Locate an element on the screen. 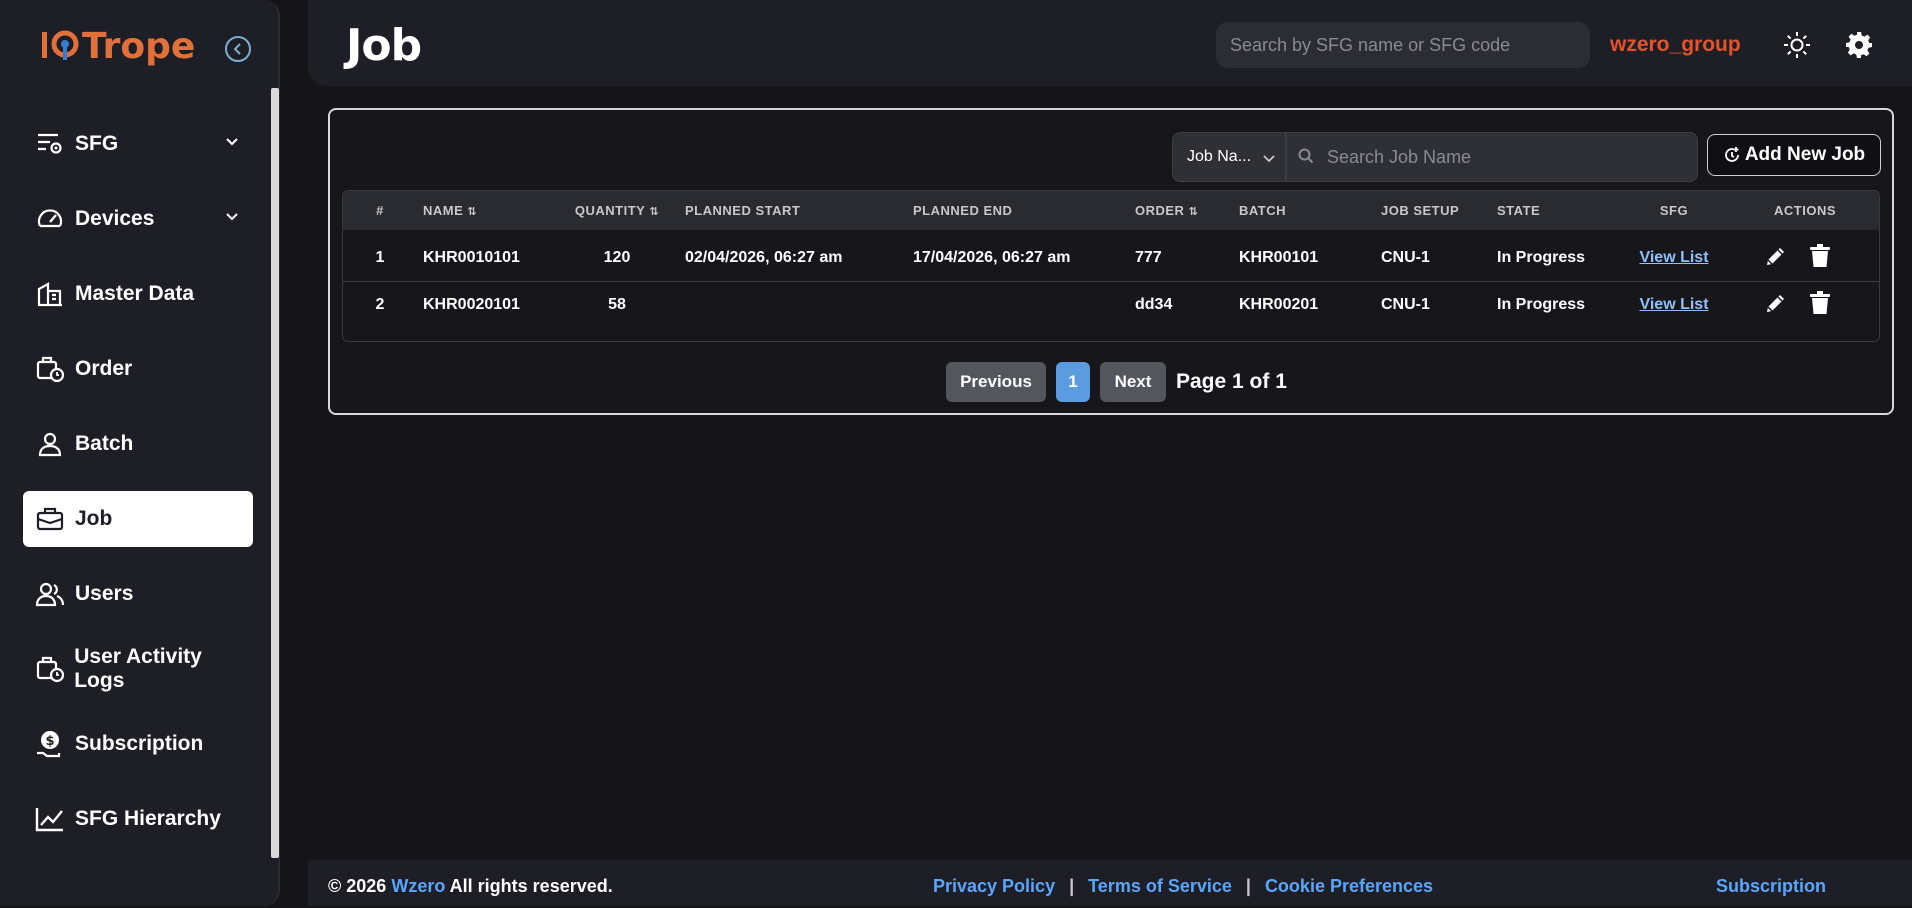 This screenshot has height=908, width=1912. job-batch: KHR00101 is located at coordinates (1279, 258).